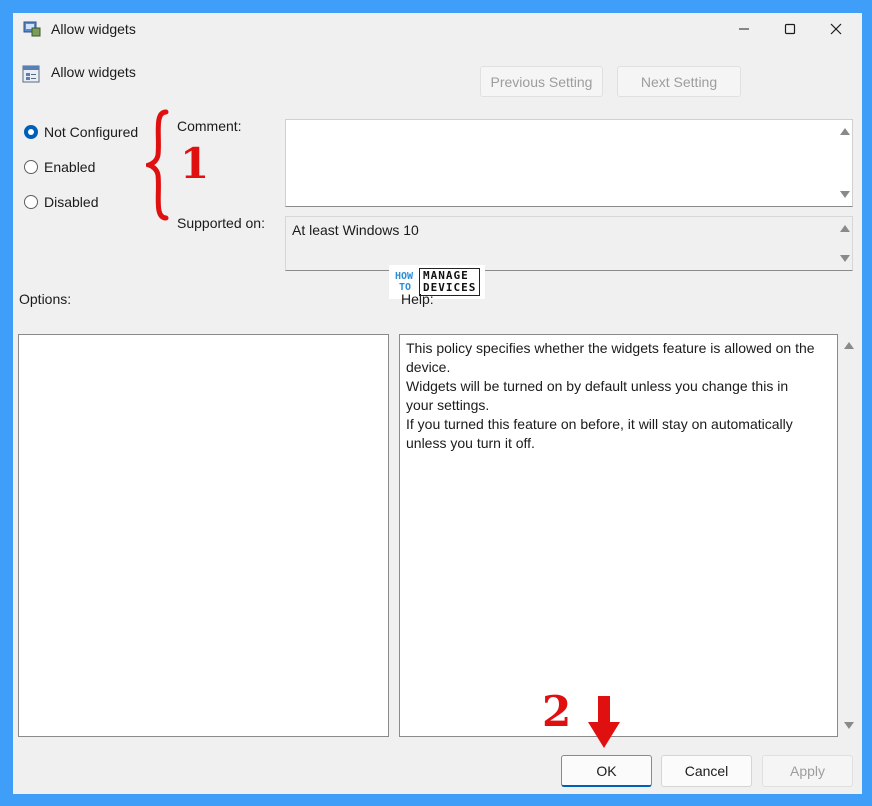 Image resolution: width=872 pixels, height=806 pixels. What do you see at coordinates (45, 299) in the screenshot?
I see `options-label: Options:` at bounding box center [45, 299].